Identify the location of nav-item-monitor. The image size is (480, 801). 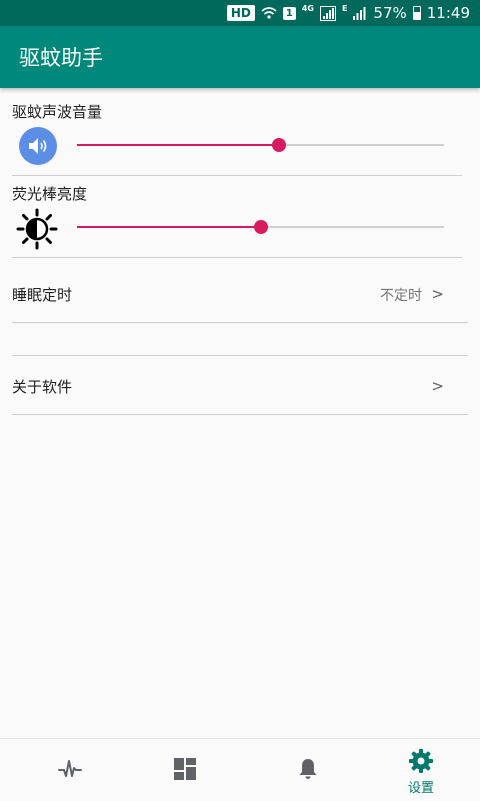
(70, 770).